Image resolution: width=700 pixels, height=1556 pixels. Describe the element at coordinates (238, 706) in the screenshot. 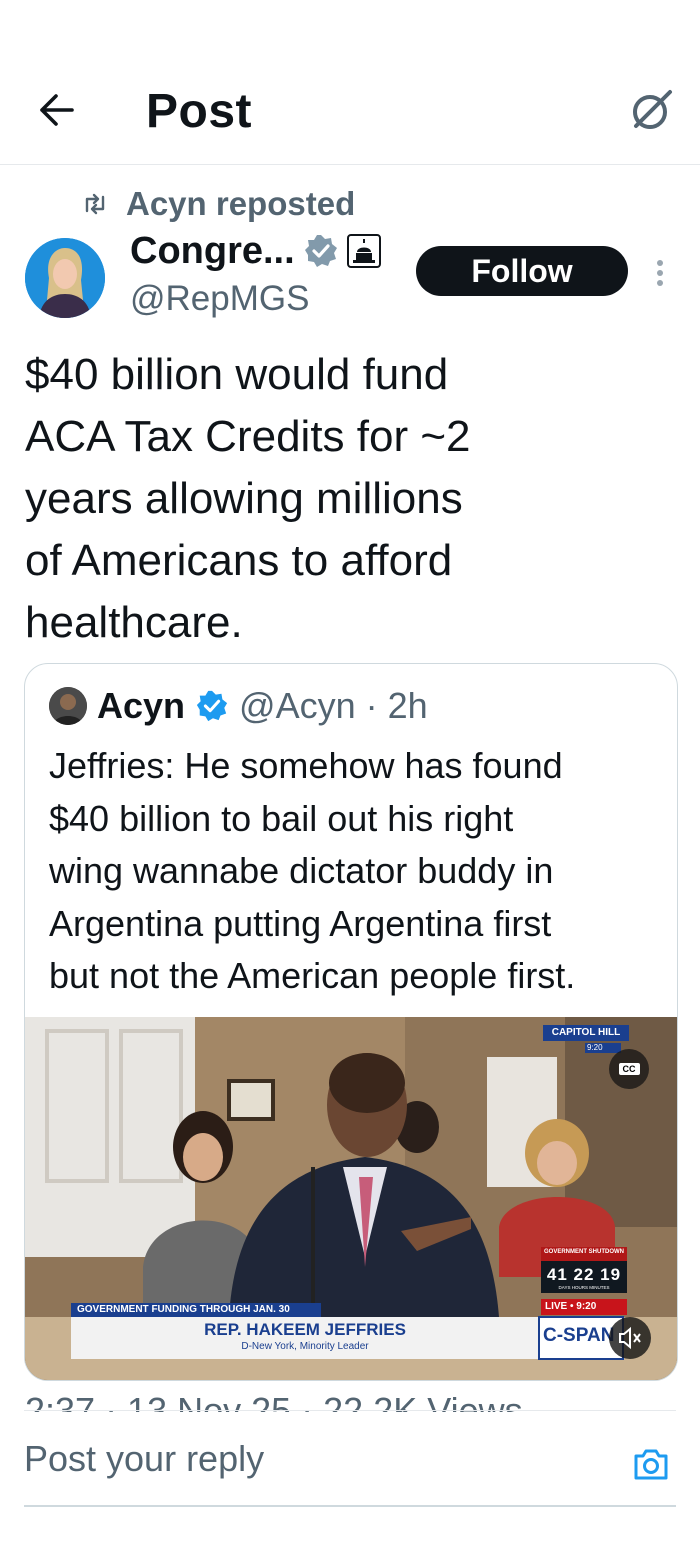

I see `quoted-post-header: Acyn @Acyn · 2h` at that location.